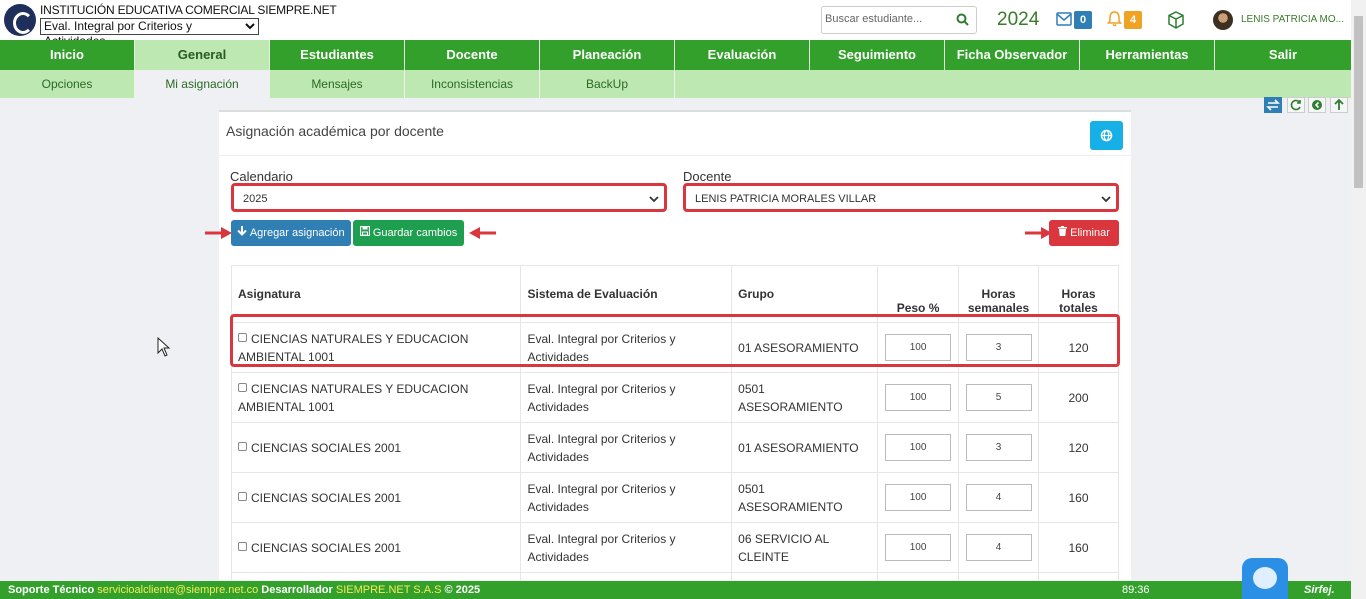 The height and width of the screenshot is (599, 1366). Describe the element at coordinates (1064, 19) in the screenshot. I see `envelope-icon` at that location.